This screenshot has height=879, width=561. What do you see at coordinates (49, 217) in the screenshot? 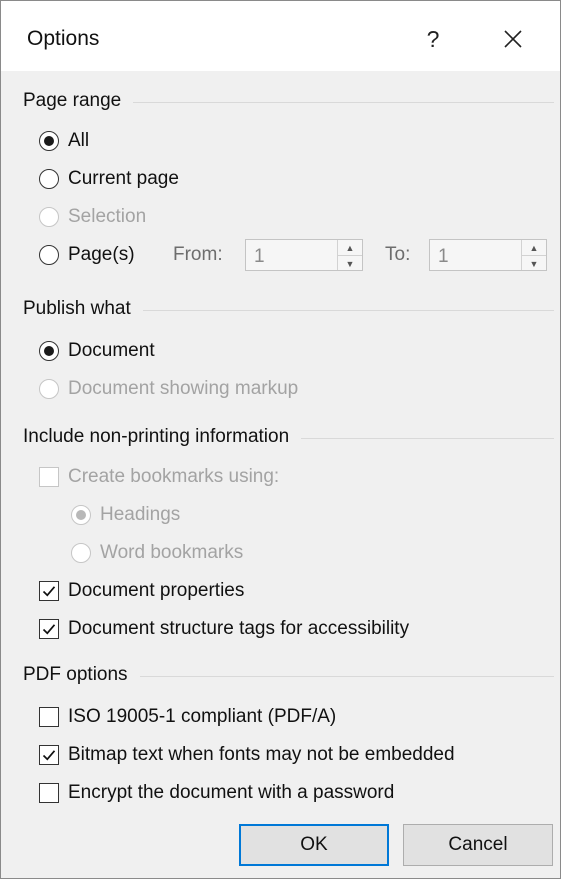
I see `radio-selection-indicator` at bounding box center [49, 217].